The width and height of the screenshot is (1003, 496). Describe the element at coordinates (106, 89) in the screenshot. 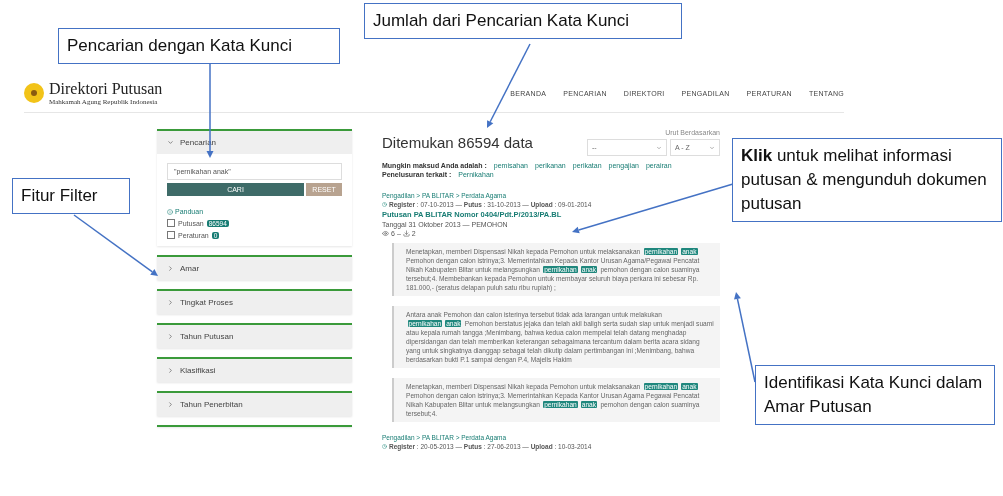

I see `site-title: Direktori Putusan` at that location.